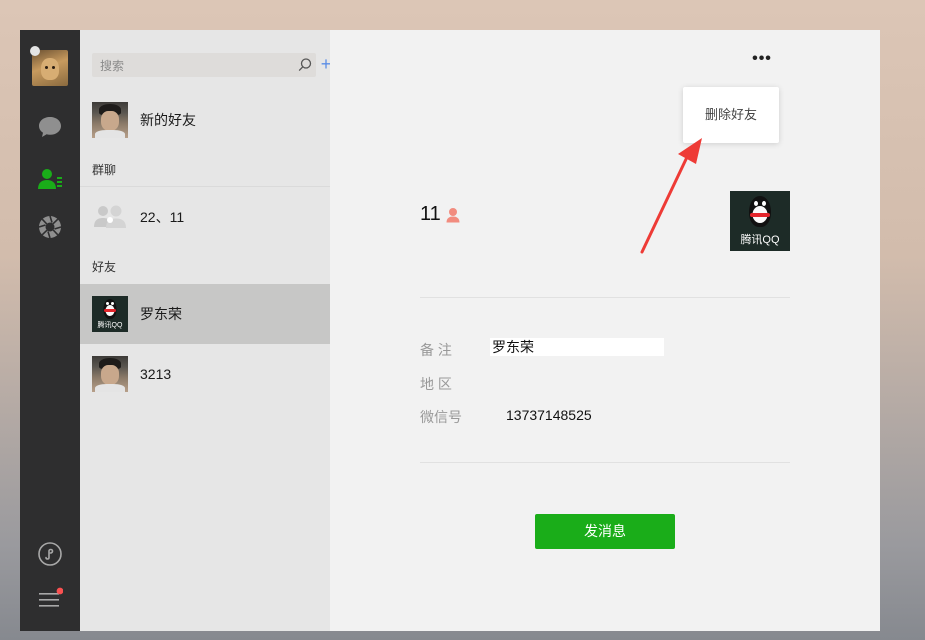 This screenshot has height=640, width=925. I want to click on wechat-id-value: 13737148525, so click(549, 415).